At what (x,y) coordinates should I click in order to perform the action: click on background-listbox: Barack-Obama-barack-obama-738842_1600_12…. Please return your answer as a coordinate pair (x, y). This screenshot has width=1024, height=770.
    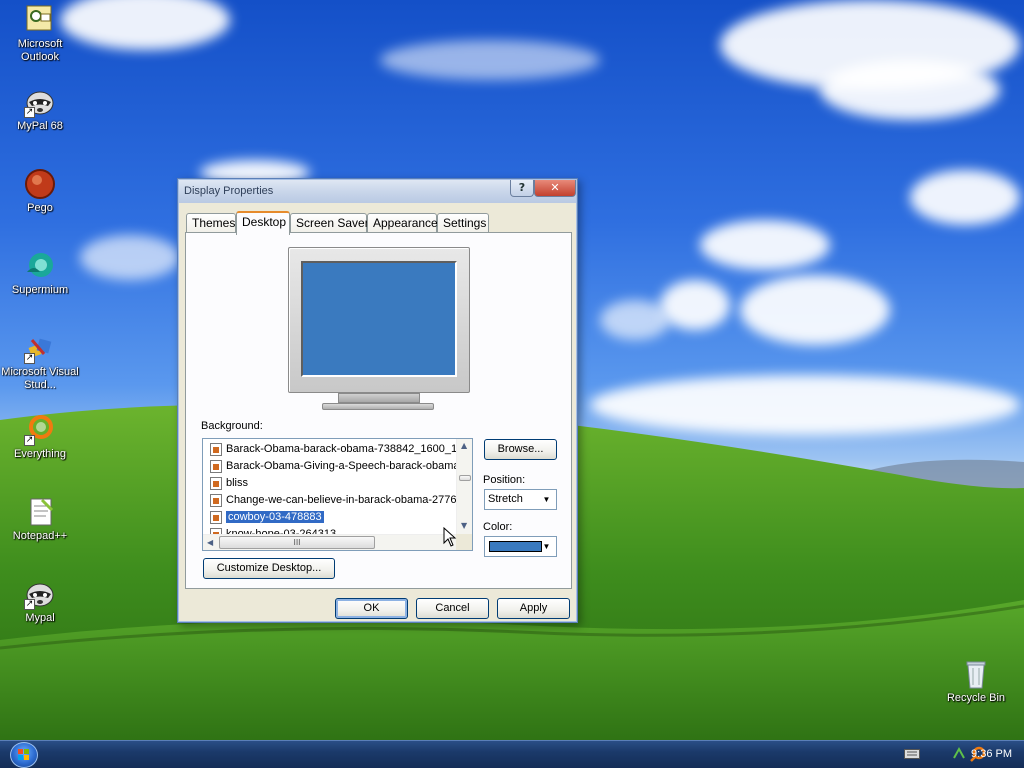
    Looking at the image, I should click on (337, 494).